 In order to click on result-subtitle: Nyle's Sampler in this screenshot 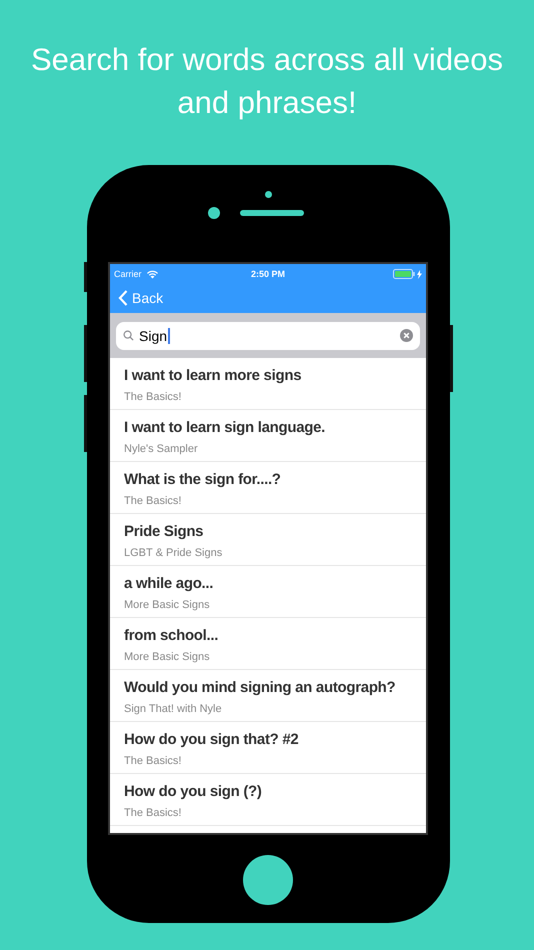, I will do `click(161, 449)`.